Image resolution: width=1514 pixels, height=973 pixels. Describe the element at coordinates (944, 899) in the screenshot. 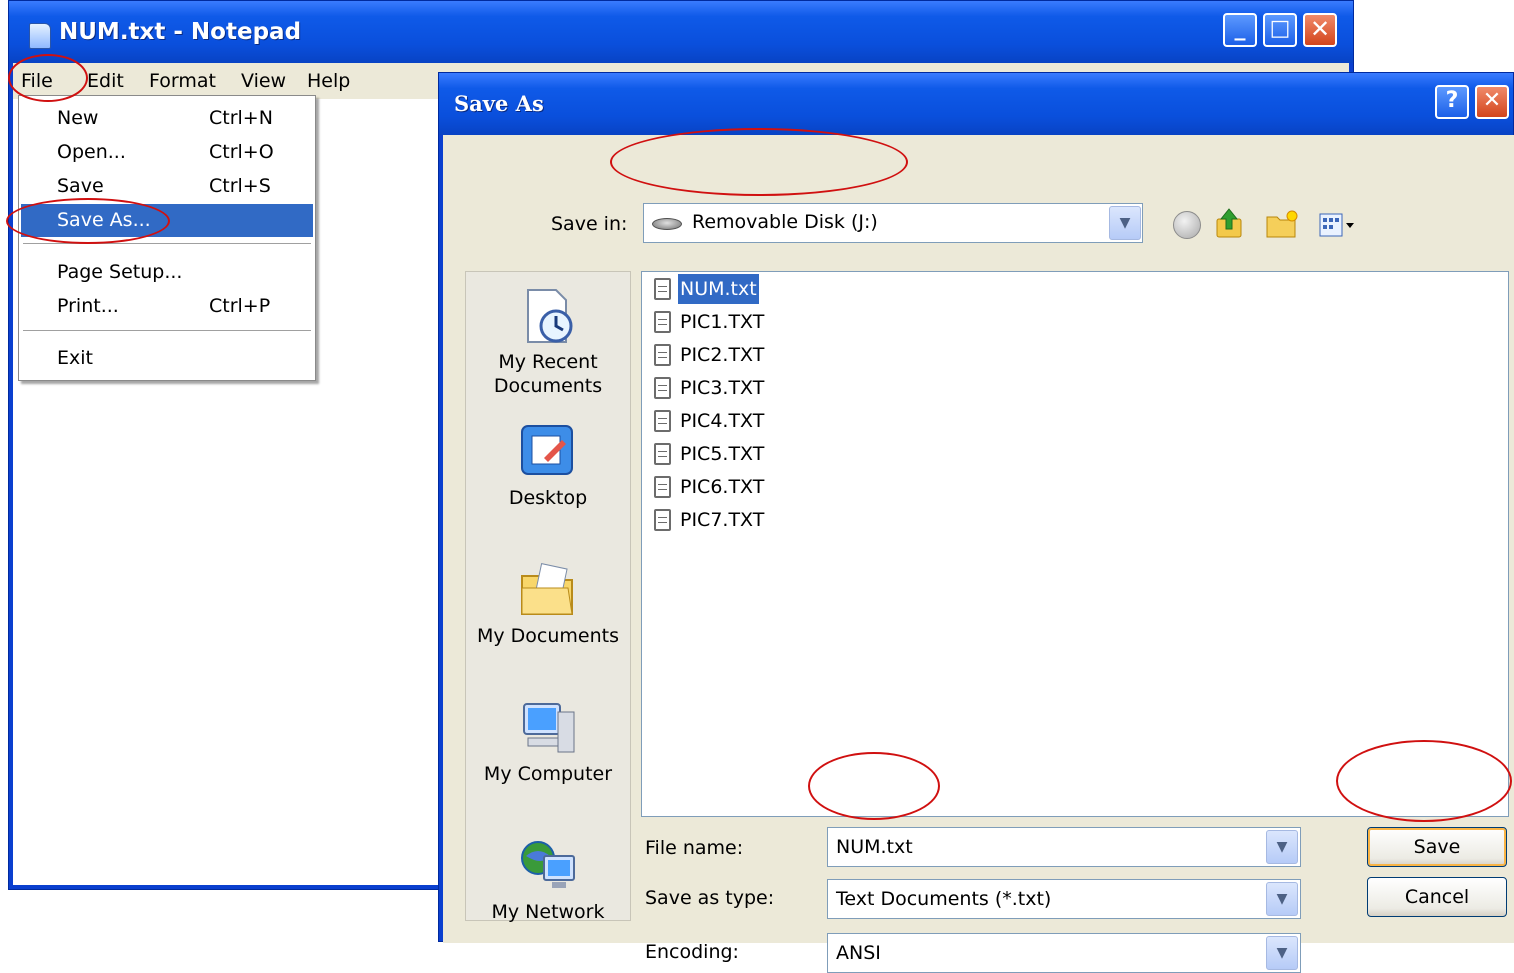

I see `save-as-type-value: Text Documents (*.txt)` at that location.